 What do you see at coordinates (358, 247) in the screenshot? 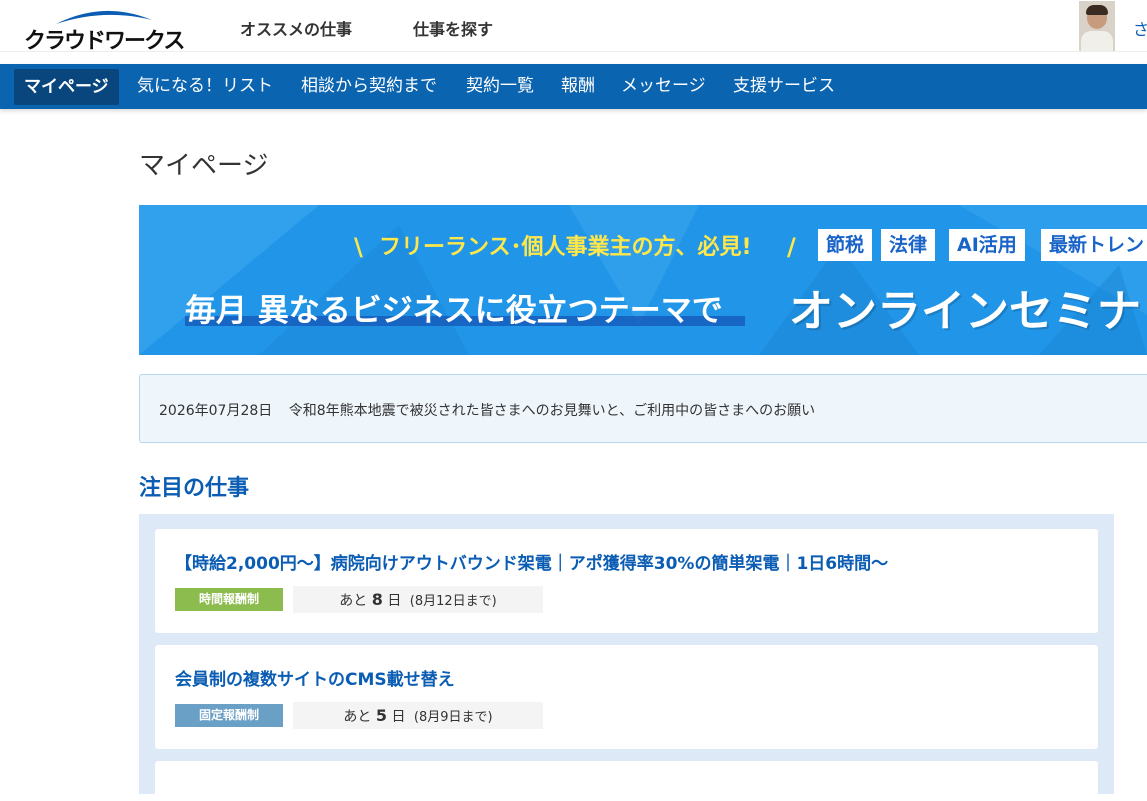
I see `banner-slash-left: \` at bounding box center [358, 247].